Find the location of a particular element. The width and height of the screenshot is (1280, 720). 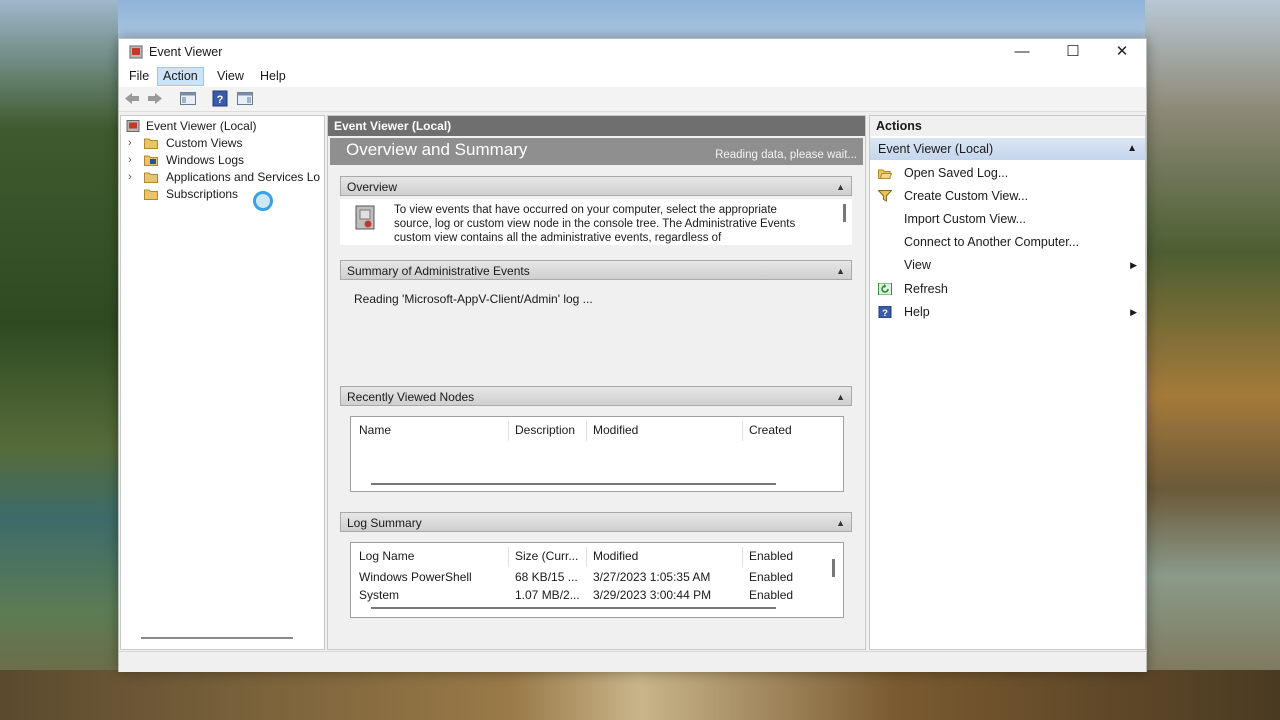

tree-item-event-viewer-local: Event Viewer (Local) is located at coordinates (221, 126).